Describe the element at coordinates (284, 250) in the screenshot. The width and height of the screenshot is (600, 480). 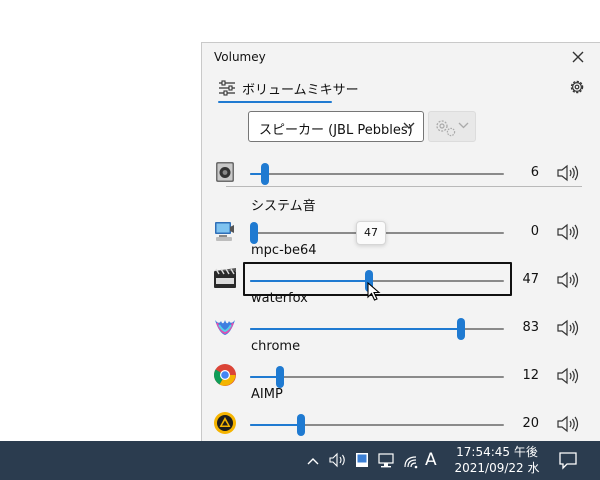
I see `session-name: mpc-be64` at that location.